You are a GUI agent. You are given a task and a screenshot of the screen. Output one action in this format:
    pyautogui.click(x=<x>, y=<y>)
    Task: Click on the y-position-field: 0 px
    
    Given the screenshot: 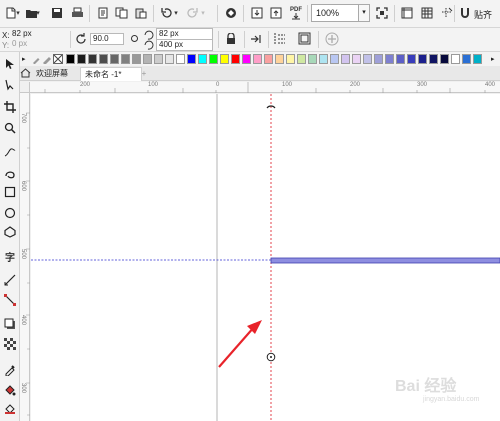 What is the action you would take?
    pyautogui.click(x=38, y=45)
    